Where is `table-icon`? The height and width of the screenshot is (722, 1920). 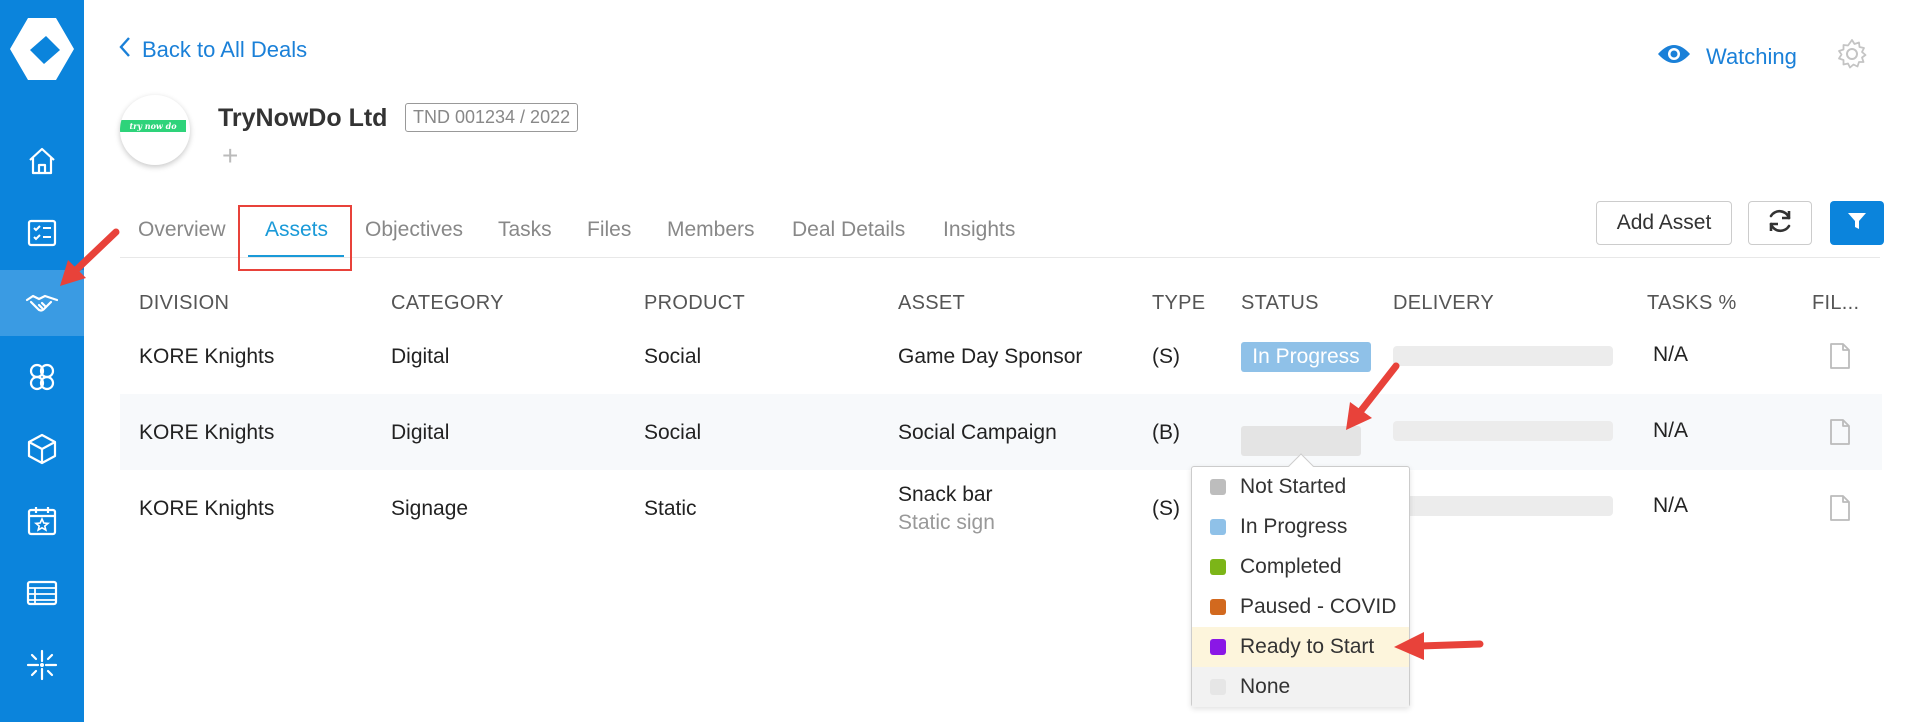
table-icon is located at coordinates (42, 593).